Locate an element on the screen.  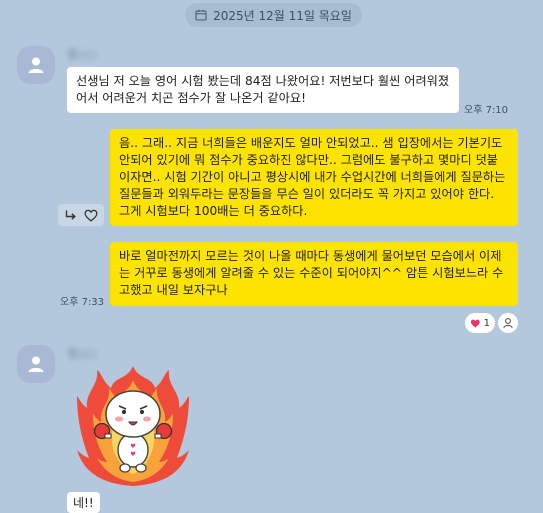
message-time: 오후 7:10 is located at coordinates (486, 110).